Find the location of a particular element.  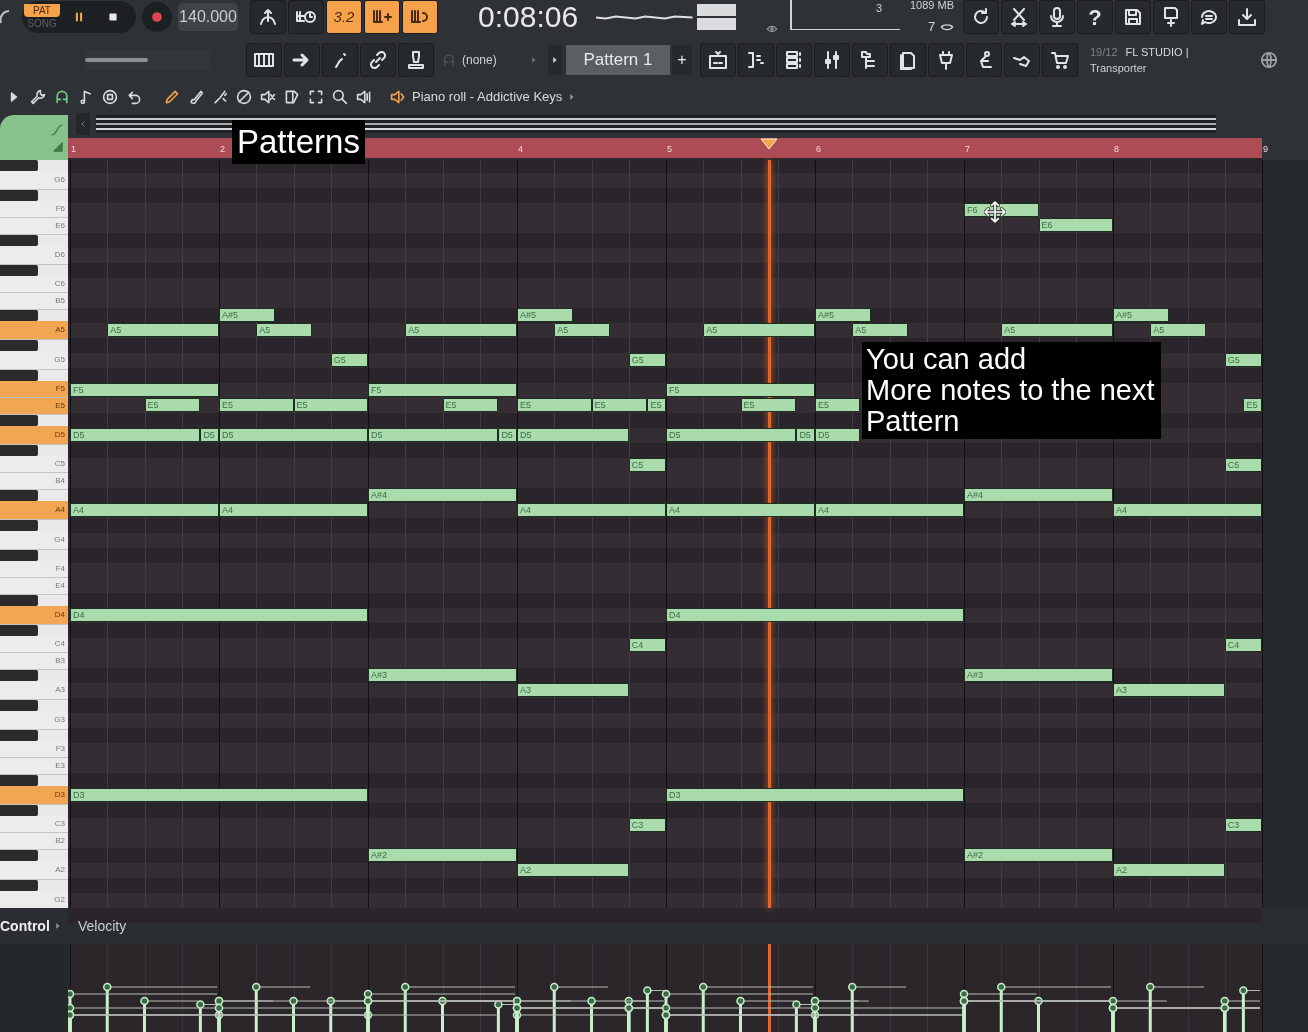

playhead-marker is located at coordinates (768, 144).